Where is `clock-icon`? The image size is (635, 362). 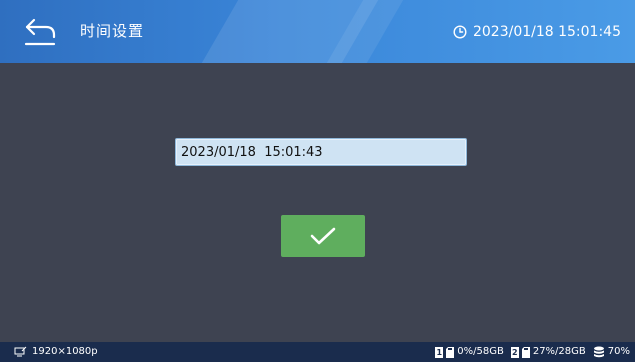 clock-icon is located at coordinates (460, 32).